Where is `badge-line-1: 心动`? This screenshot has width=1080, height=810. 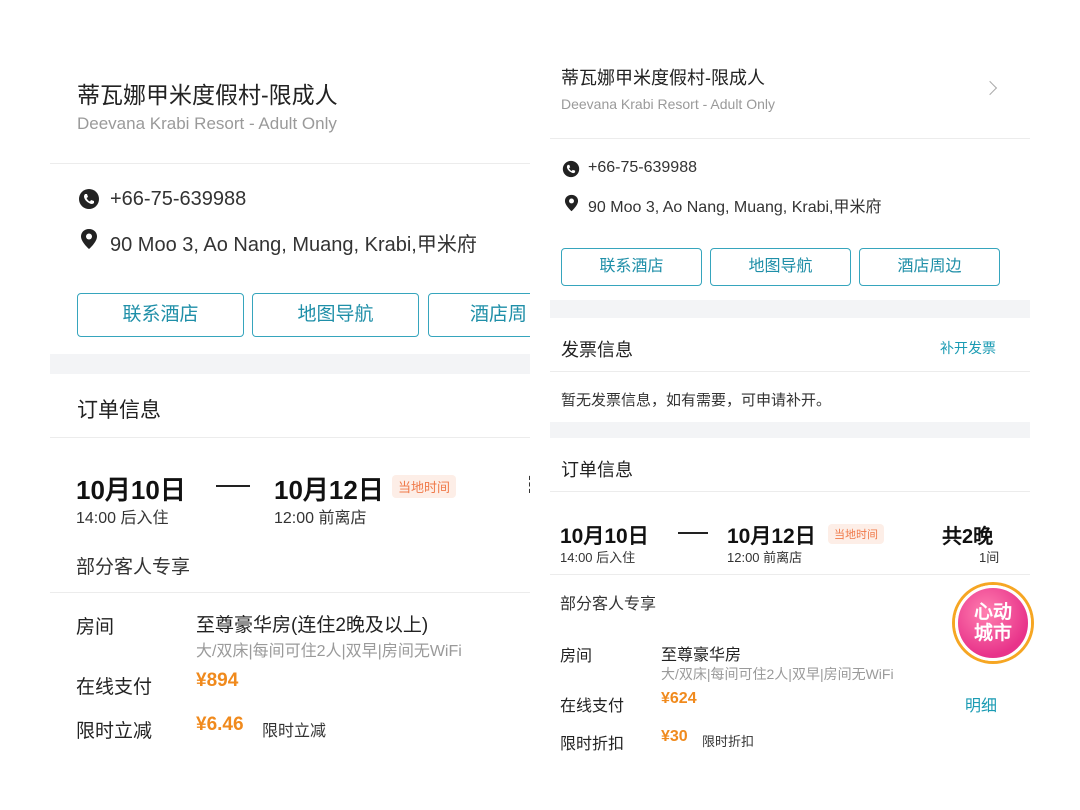
badge-line-1: 心动 is located at coordinates (992, 612).